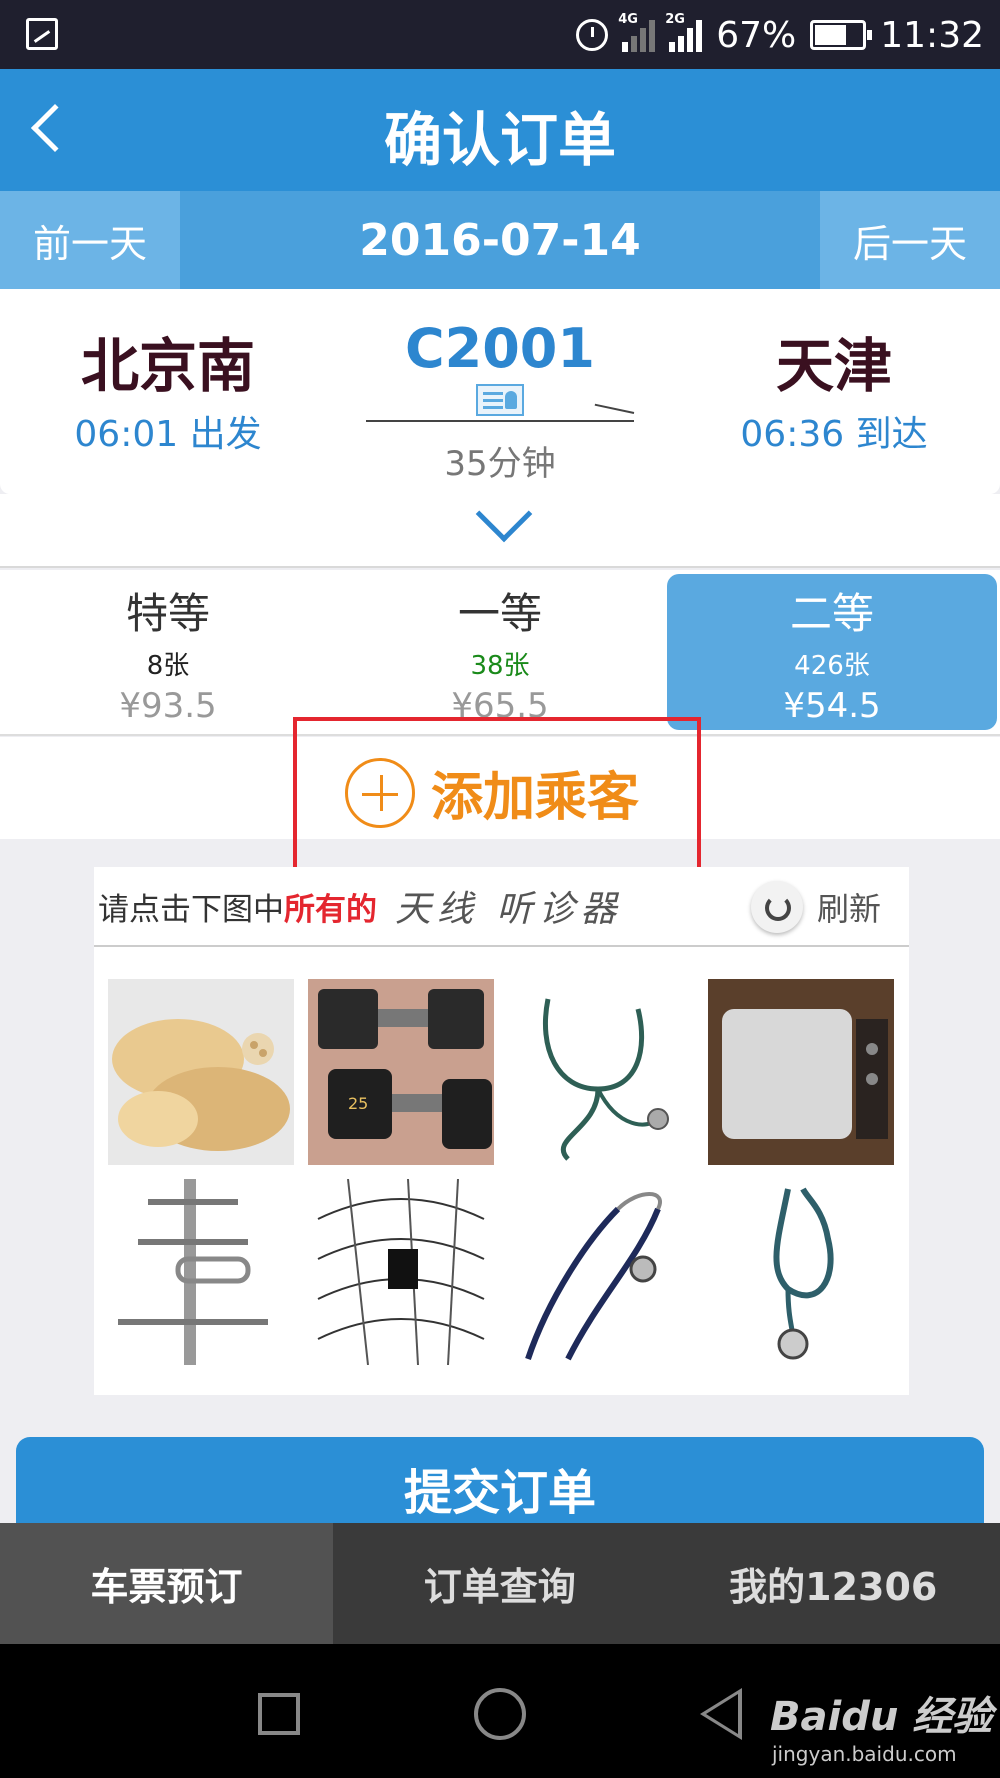 The height and width of the screenshot is (1778, 1000). I want to click on expand-stops-area, so click(500, 526).